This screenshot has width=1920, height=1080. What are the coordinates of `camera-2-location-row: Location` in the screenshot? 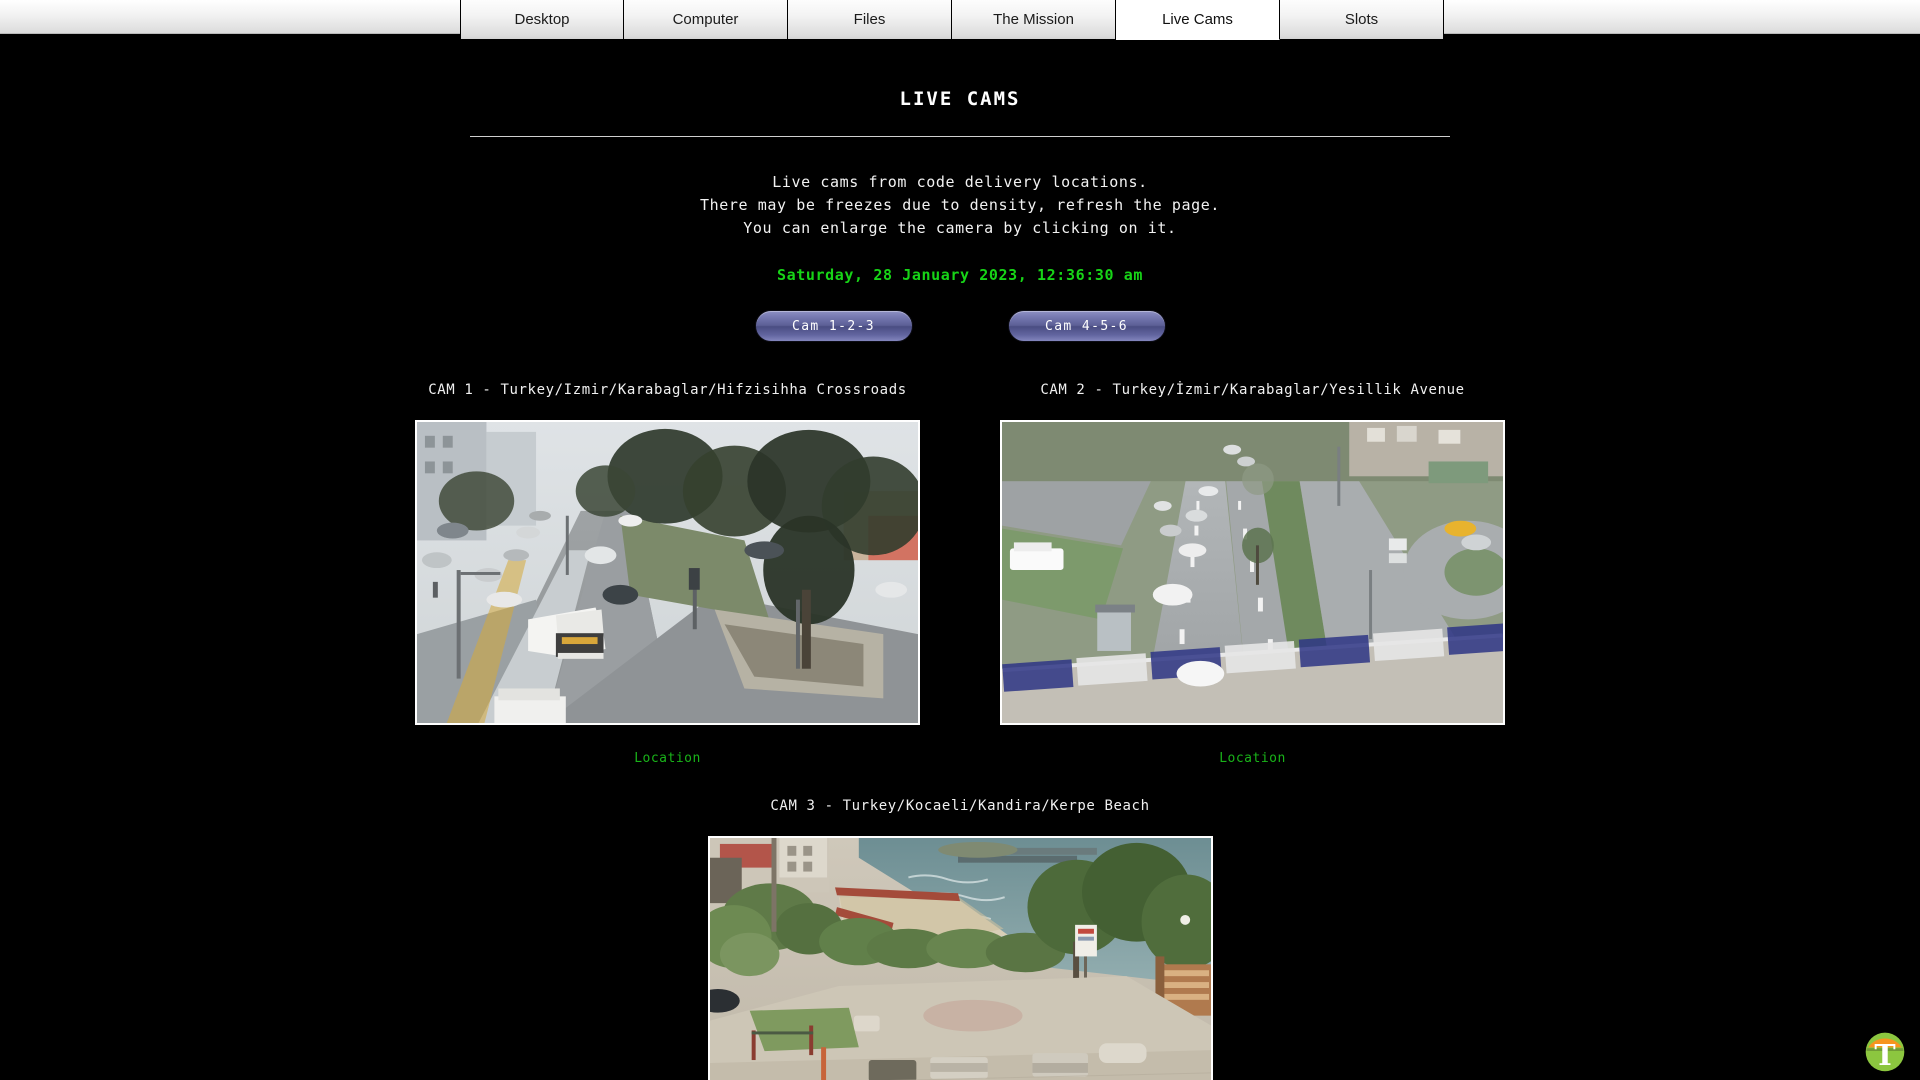 It's located at (1252, 756).